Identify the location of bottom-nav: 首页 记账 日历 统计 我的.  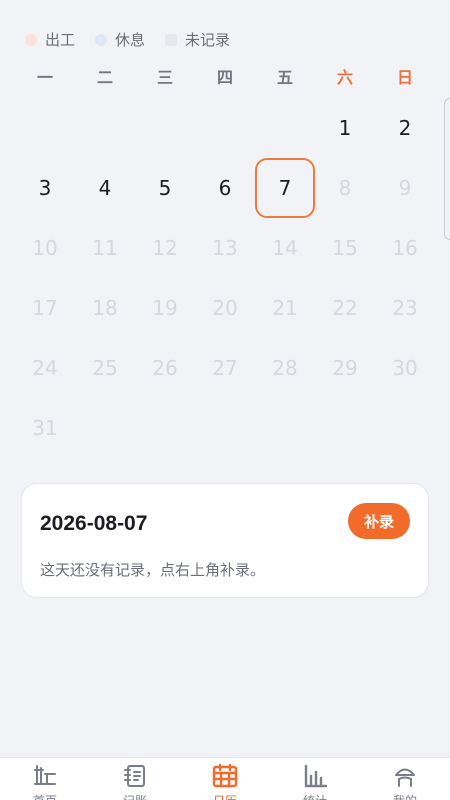
(225, 778).